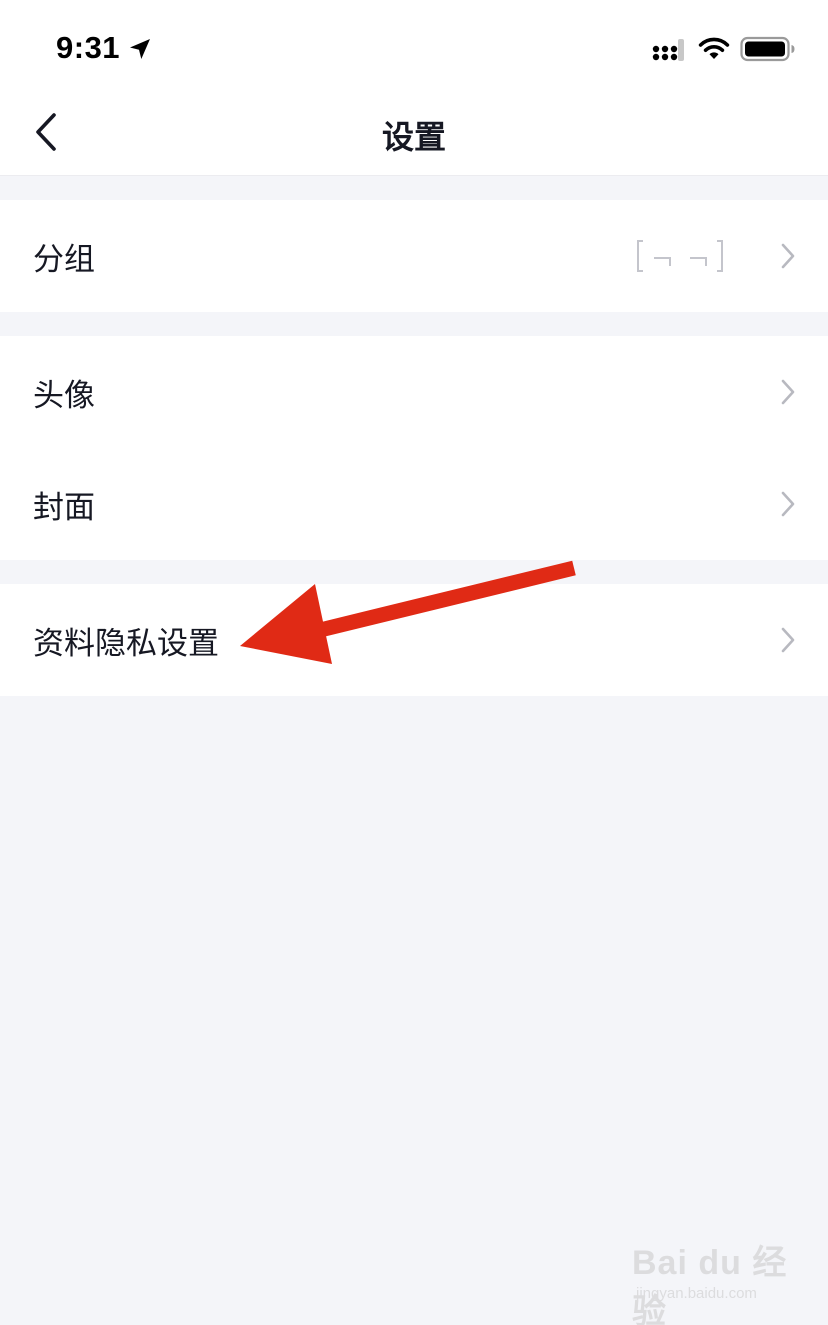 The image size is (828, 1325). Describe the element at coordinates (64, 396) in the screenshot. I see `settings-row-label: 头像` at that location.